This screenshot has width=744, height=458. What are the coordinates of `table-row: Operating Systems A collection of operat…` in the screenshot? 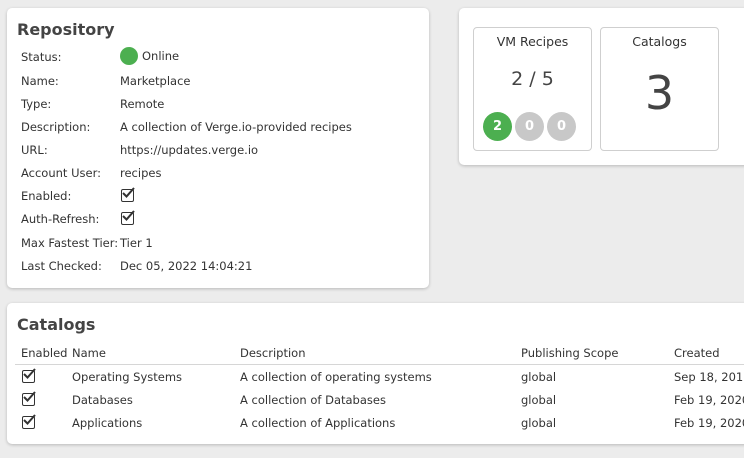 It's located at (375, 378).